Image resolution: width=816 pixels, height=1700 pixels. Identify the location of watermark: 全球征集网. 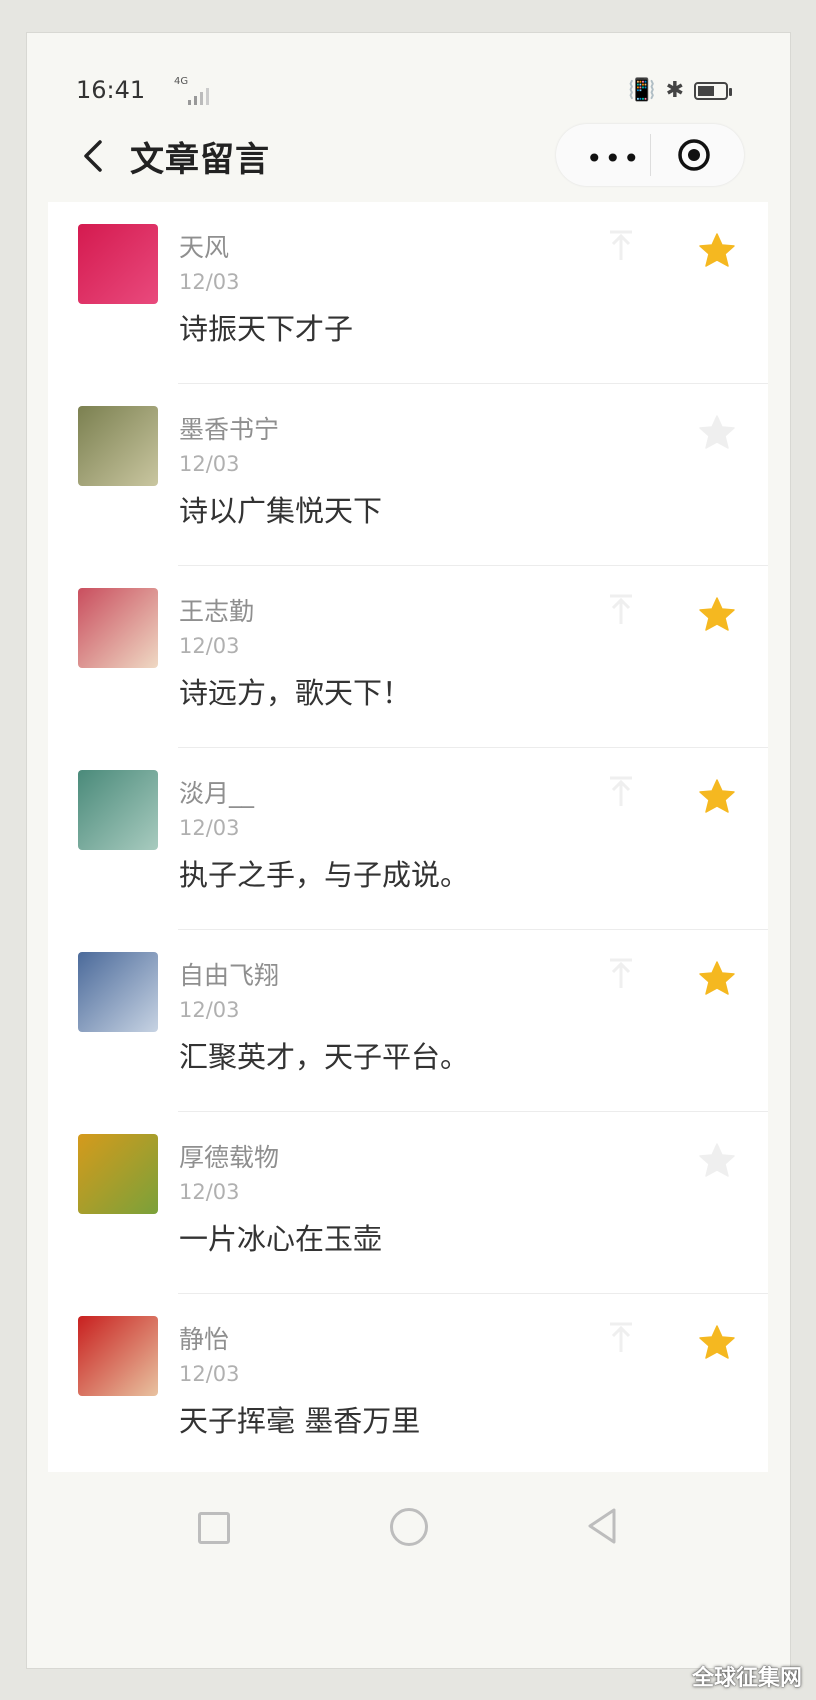
(746, 1678).